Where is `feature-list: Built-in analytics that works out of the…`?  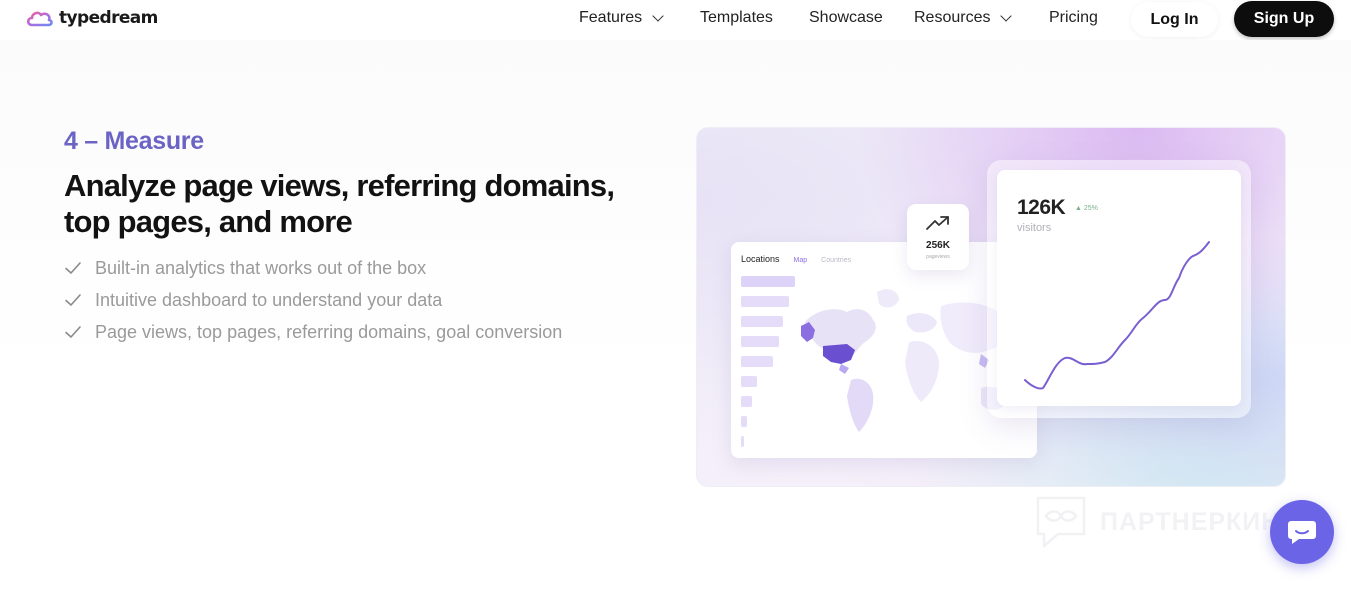
feature-list: Built-in analytics that works out of the… is located at coordinates (313, 300).